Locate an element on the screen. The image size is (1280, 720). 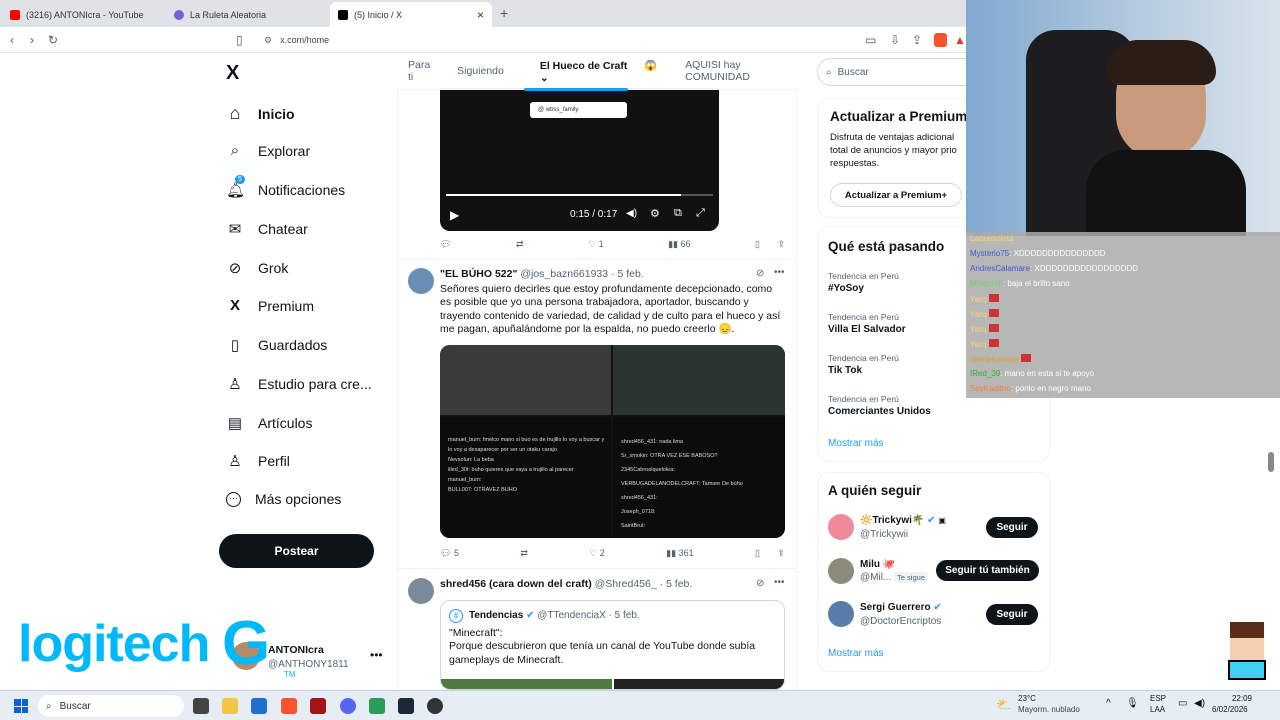
premium-button: Actualizar a Premium+ is located at coordinates (896, 195).